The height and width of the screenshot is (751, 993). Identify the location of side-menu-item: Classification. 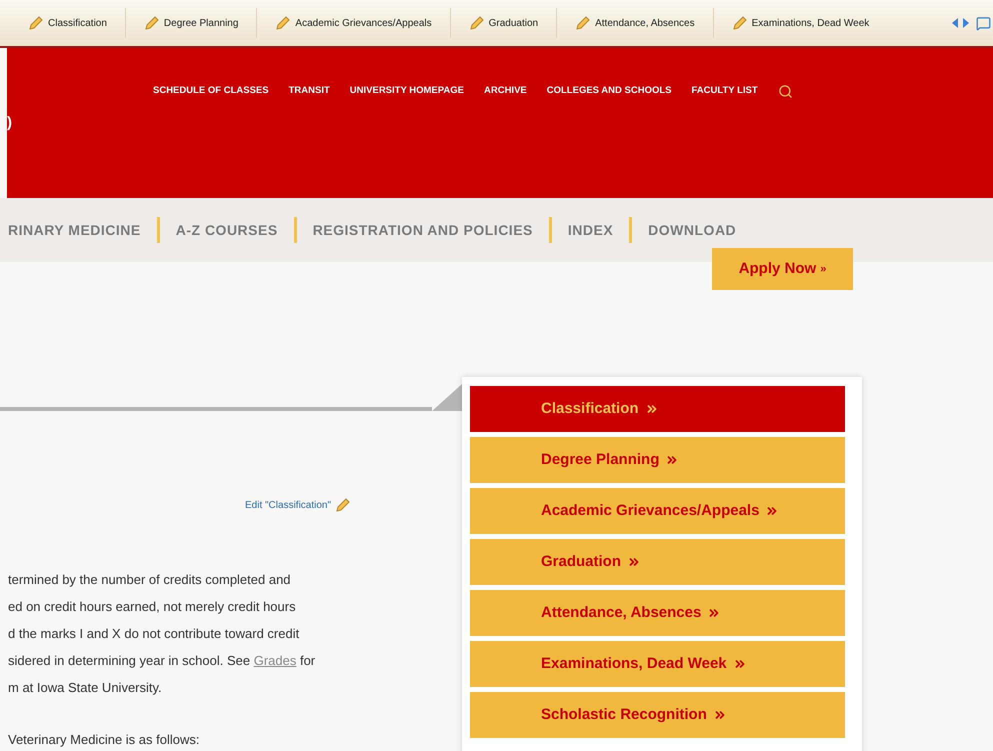
(657, 409).